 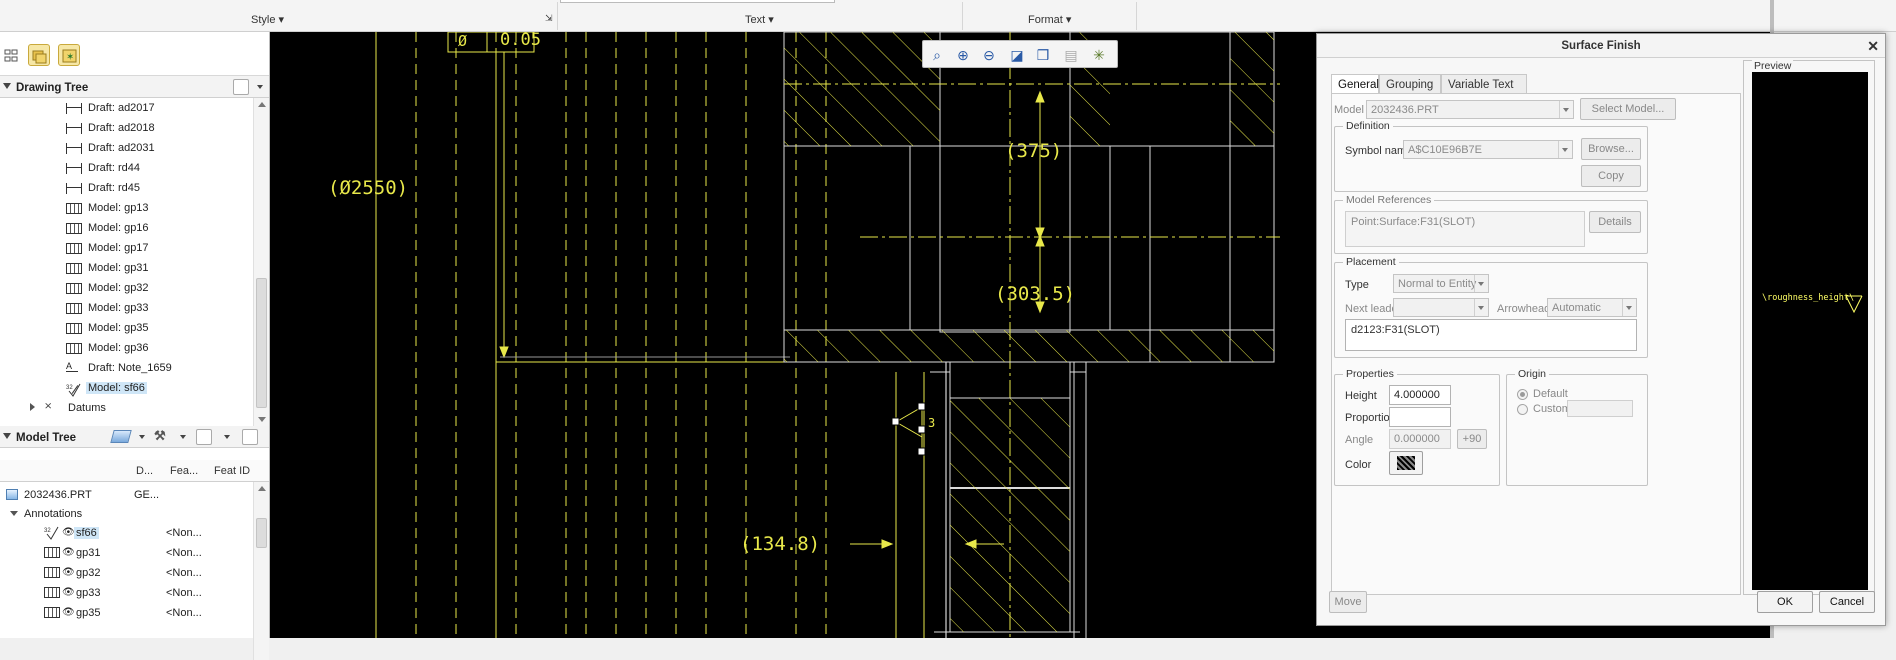 I want to click on ok-button: OK, so click(x=1785, y=602).